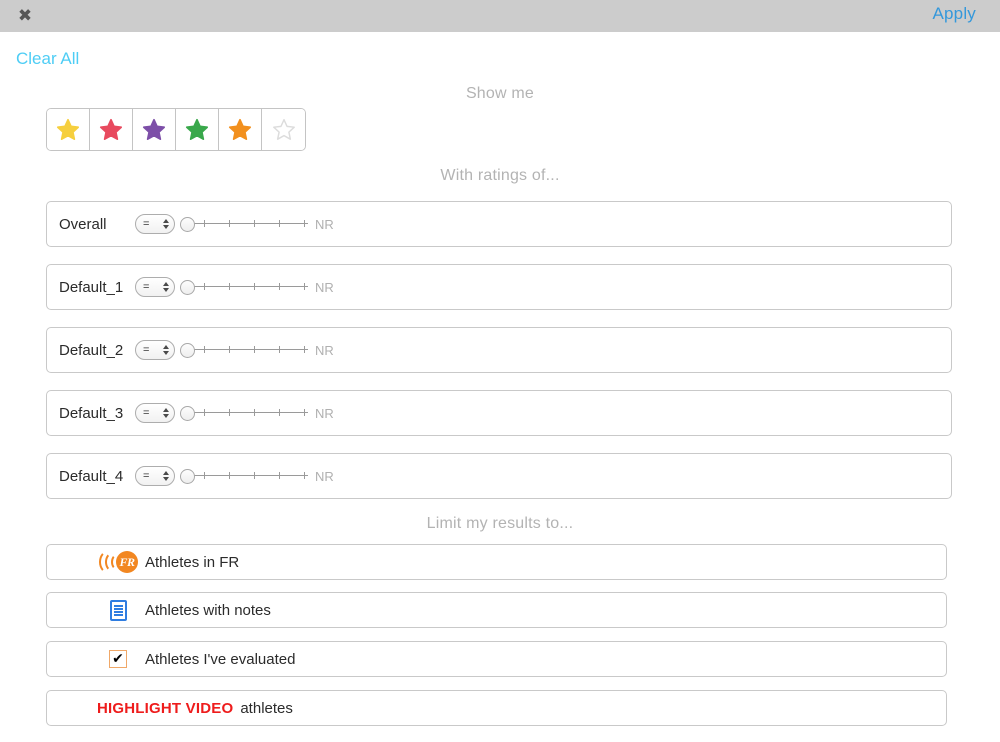  Describe the element at coordinates (47, 59) in the screenshot. I see `clear-all-link: Clear All` at that location.